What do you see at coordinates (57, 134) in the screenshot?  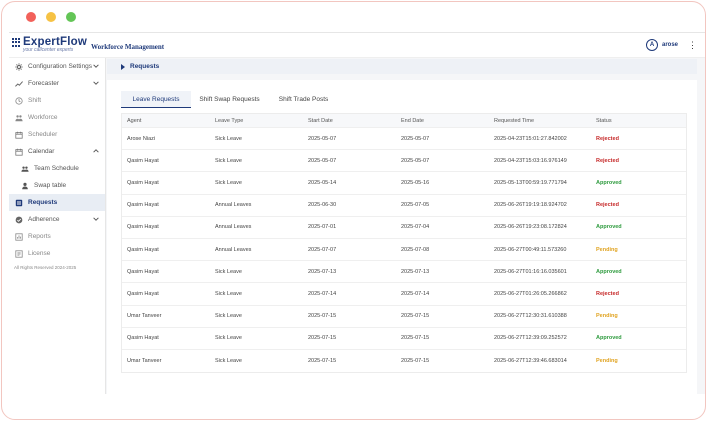 I see `sidebar-item-scheduler: Scheduler` at bounding box center [57, 134].